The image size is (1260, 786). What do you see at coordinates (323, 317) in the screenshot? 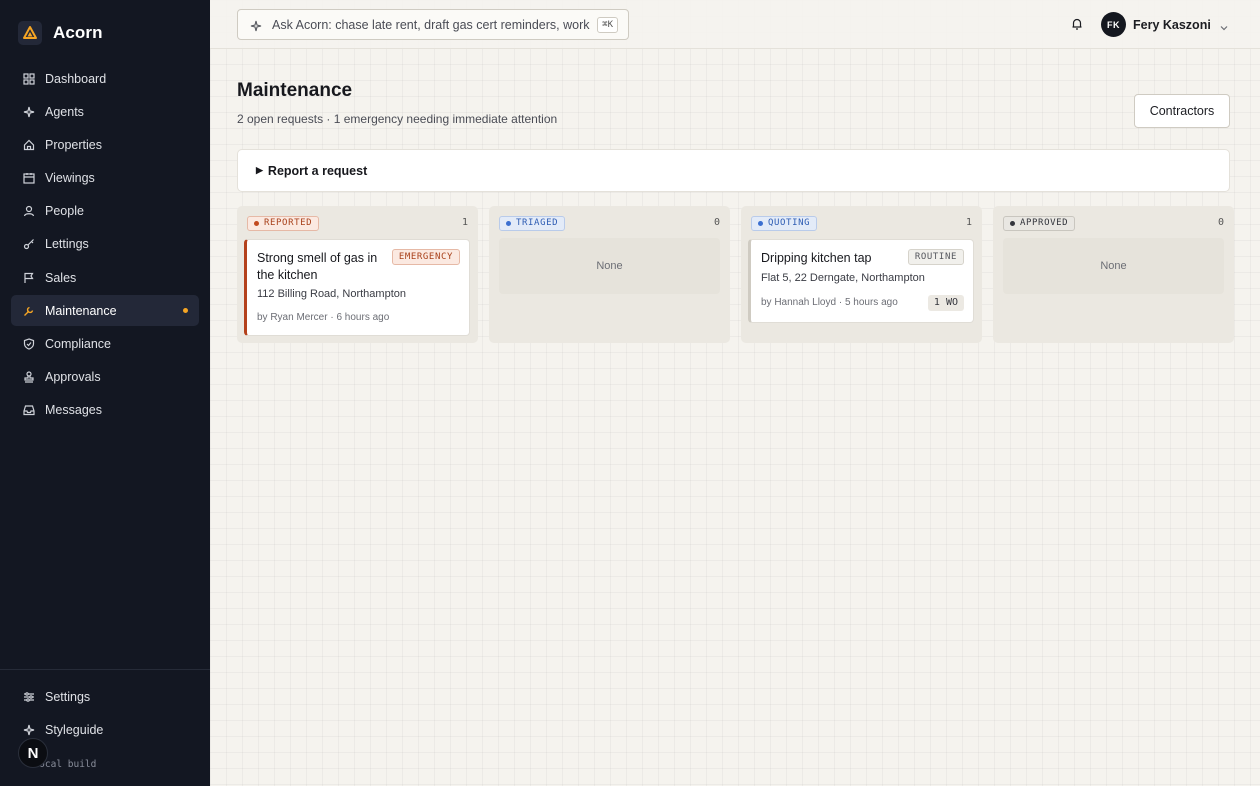
I see `card-meta: by Ryan Mercer · 6 hours ago` at bounding box center [323, 317].